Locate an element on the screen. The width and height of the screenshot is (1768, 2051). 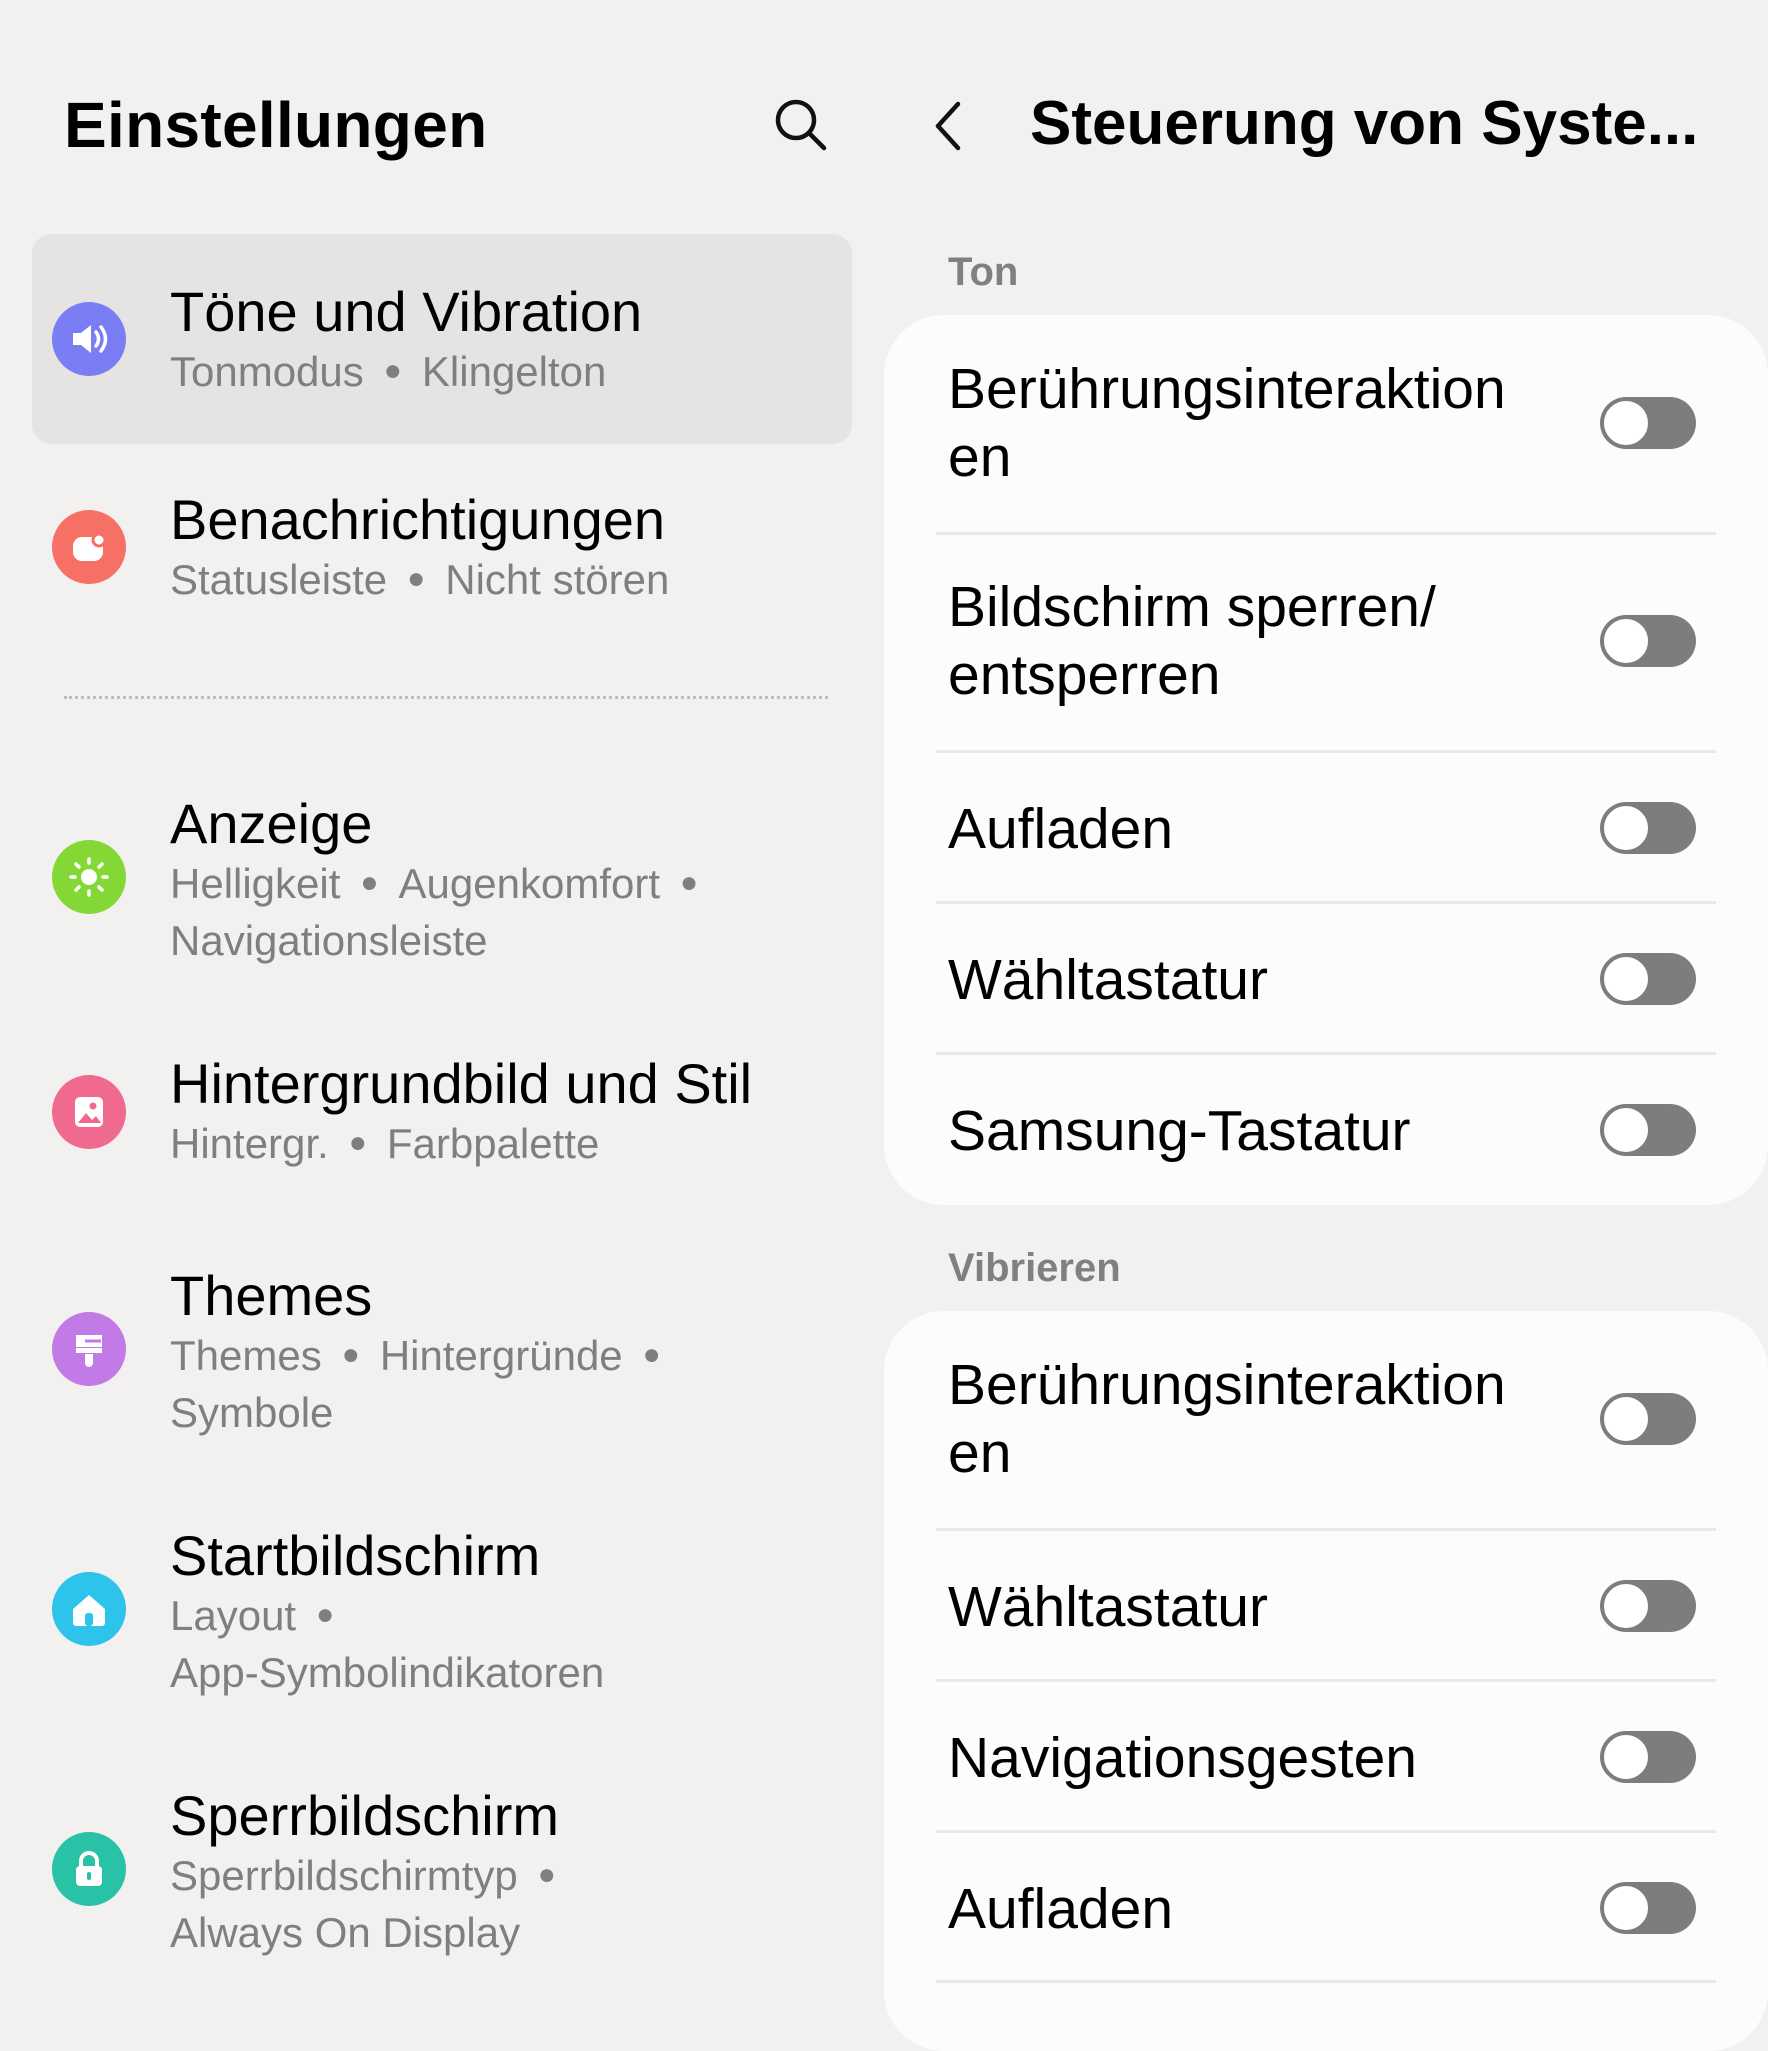
lock-icon is located at coordinates (89, 1868).